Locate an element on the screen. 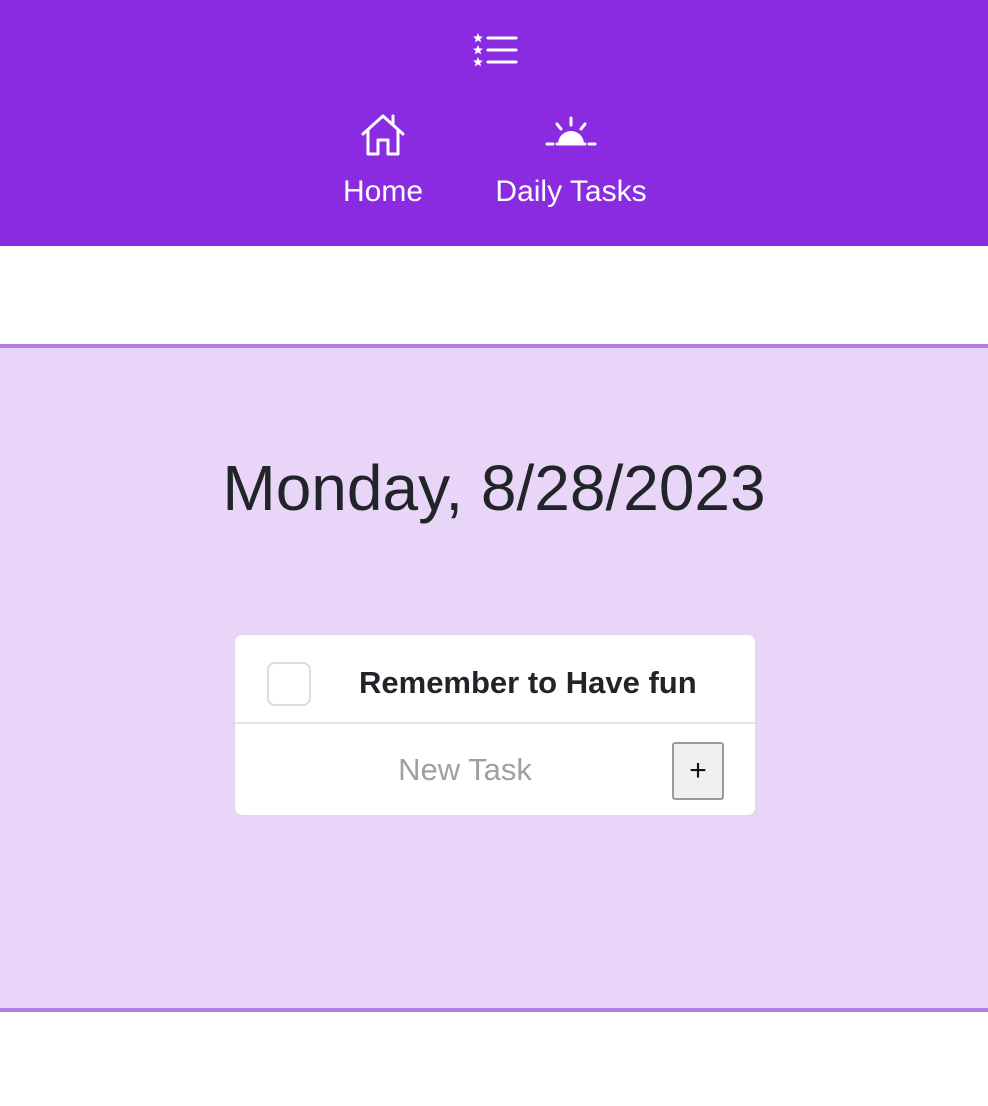 This screenshot has width=988, height=1106. add-task-button: + is located at coordinates (698, 771).